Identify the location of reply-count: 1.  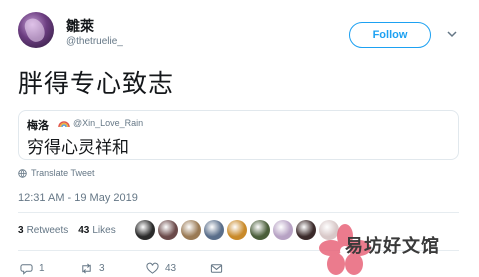
(42, 268).